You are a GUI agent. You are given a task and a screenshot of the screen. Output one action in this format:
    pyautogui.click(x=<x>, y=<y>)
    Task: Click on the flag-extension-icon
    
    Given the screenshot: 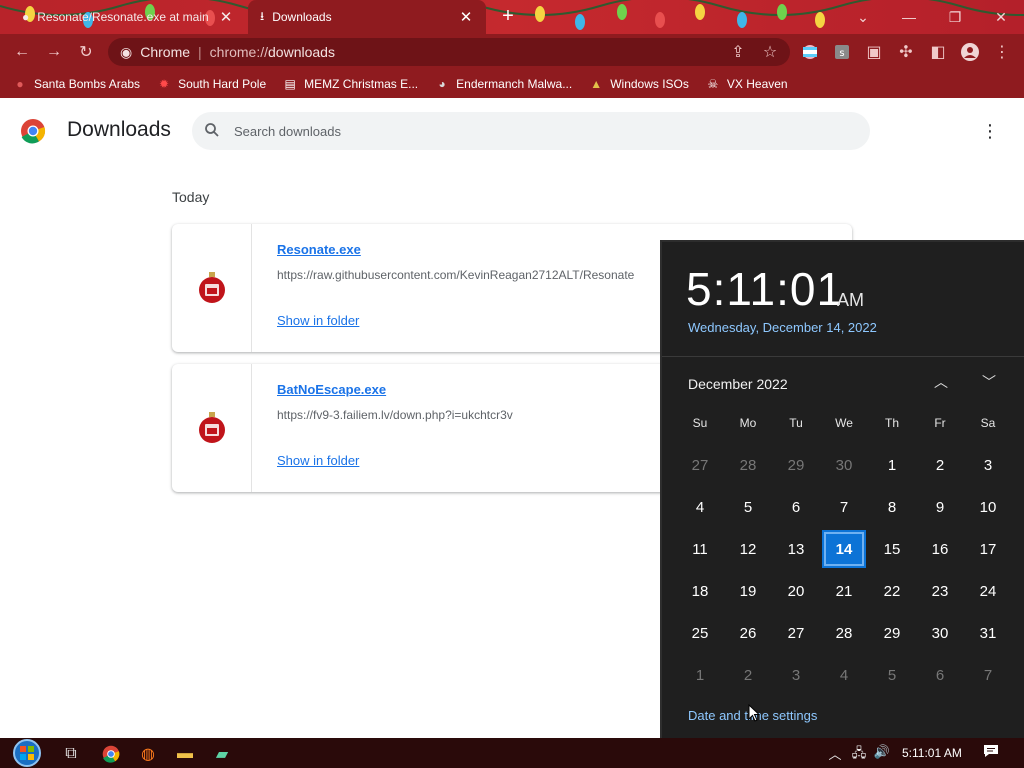 What is the action you would take?
    pyautogui.click(x=810, y=52)
    